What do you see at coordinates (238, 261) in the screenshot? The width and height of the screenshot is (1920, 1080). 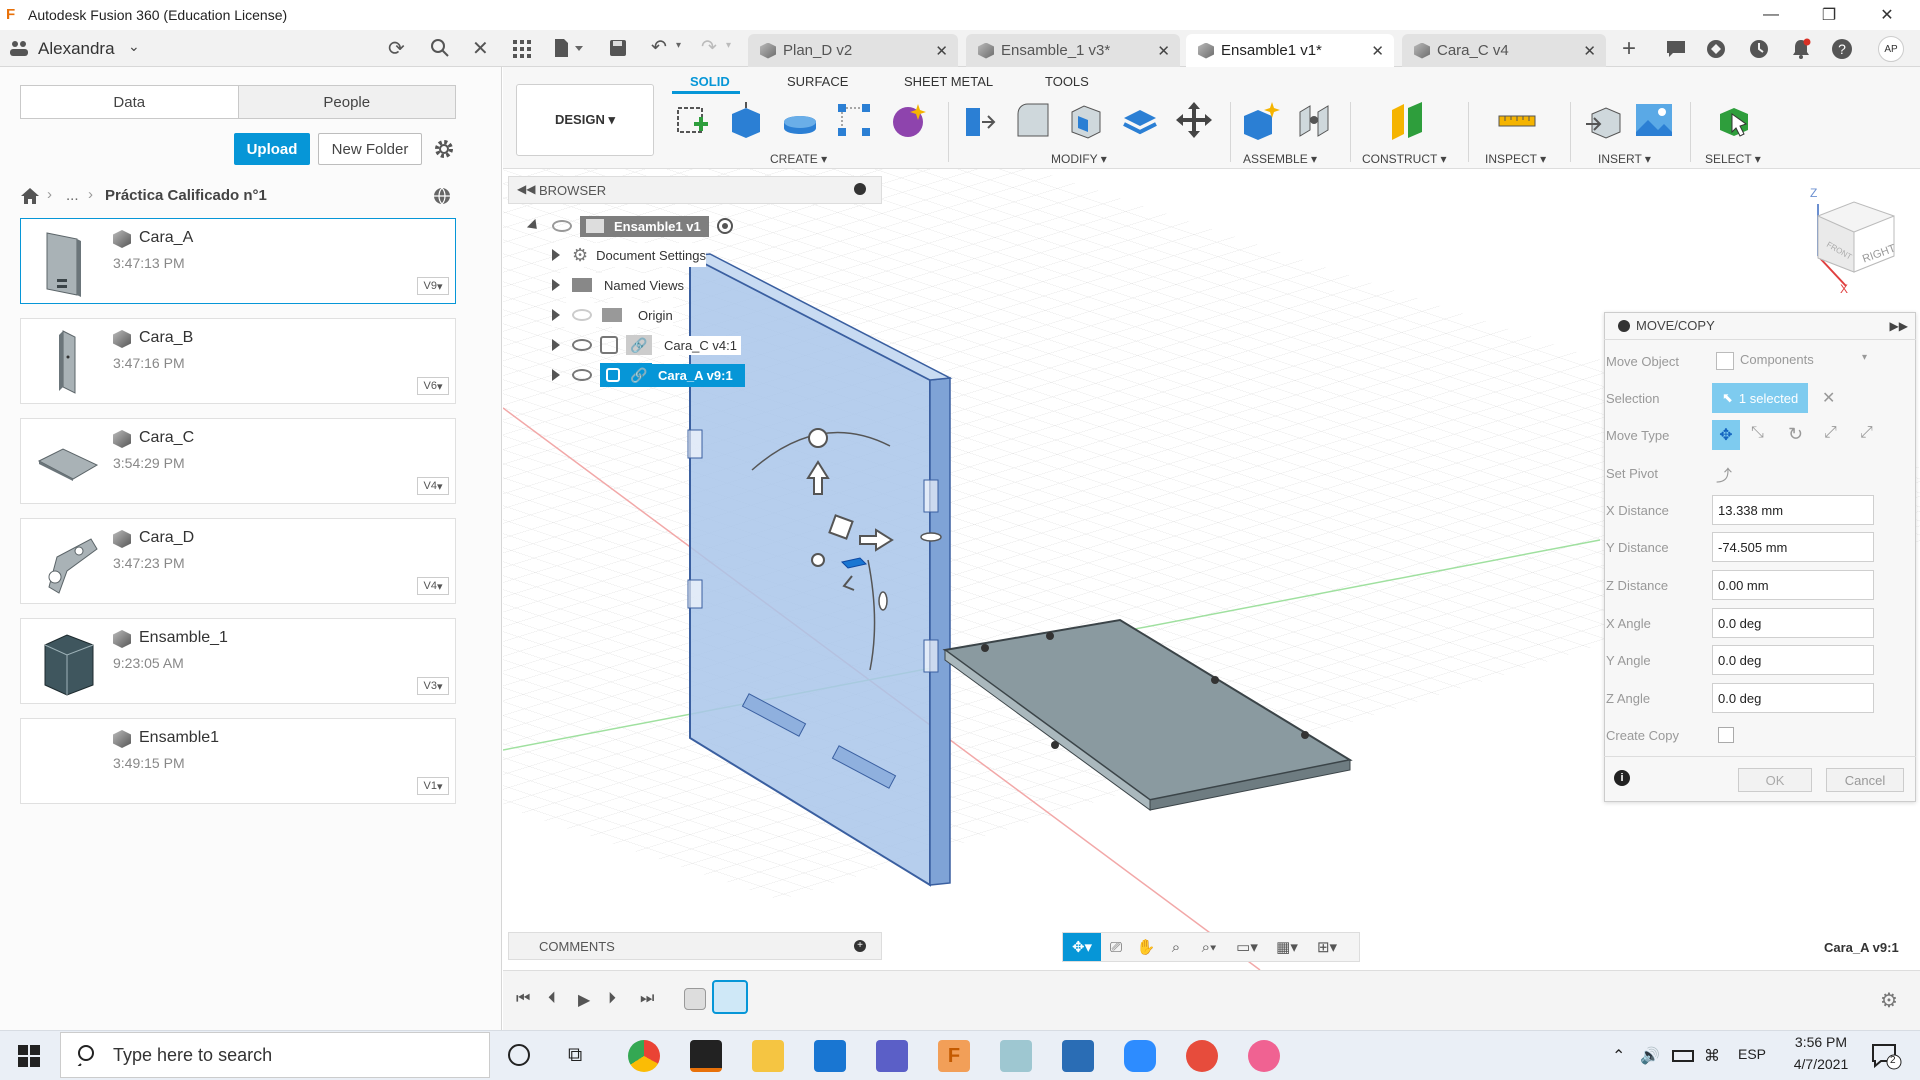 I see `list-item-cara-a: Cara_A 3:47:13 PM V9 ▾` at bounding box center [238, 261].